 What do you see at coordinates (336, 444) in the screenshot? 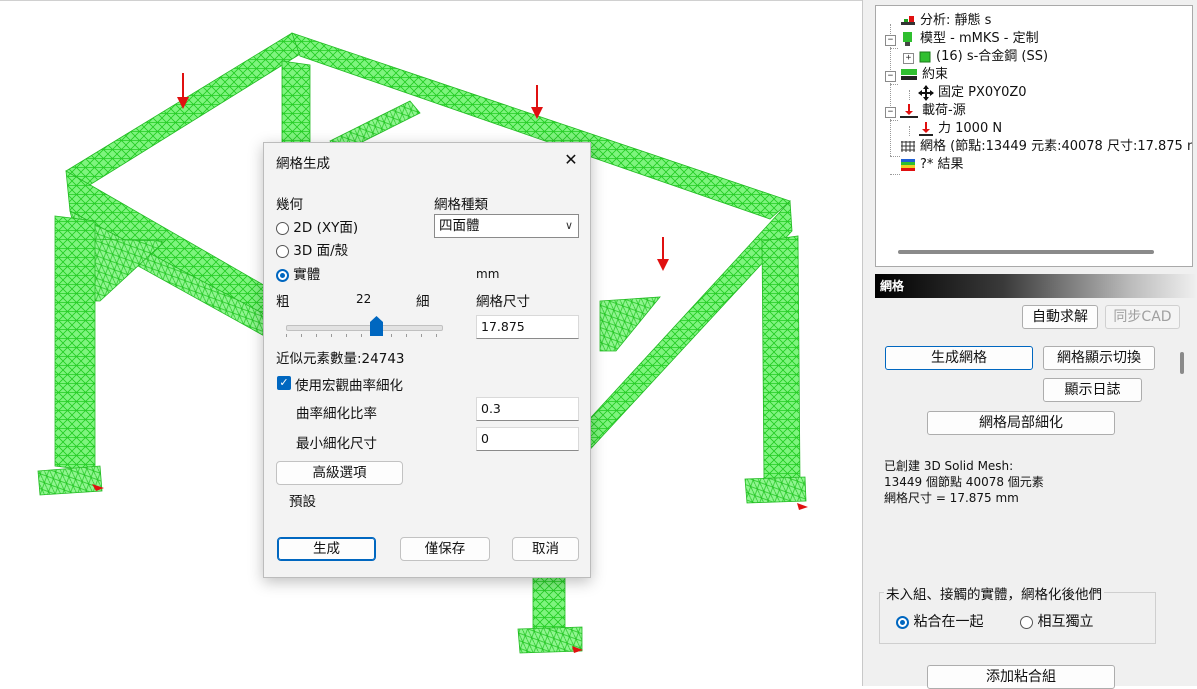
I see `min-refine-size-label: 最小細化尺寸` at bounding box center [336, 444].